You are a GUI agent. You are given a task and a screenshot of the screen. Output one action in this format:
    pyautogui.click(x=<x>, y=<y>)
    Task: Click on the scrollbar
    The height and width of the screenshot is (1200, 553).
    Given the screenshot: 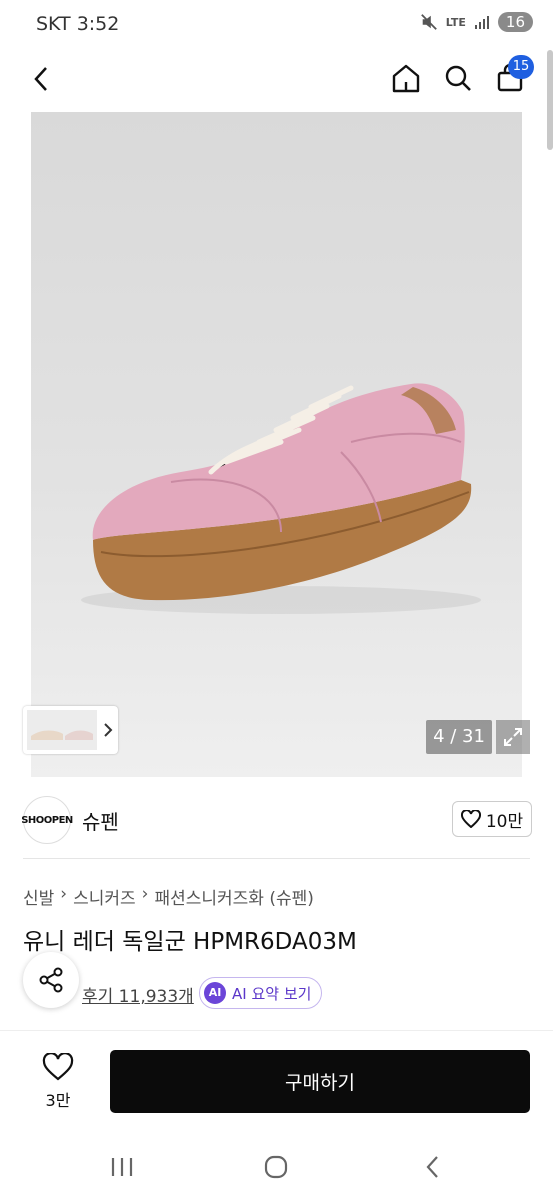 What is the action you would take?
    pyautogui.click(x=550, y=100)
    